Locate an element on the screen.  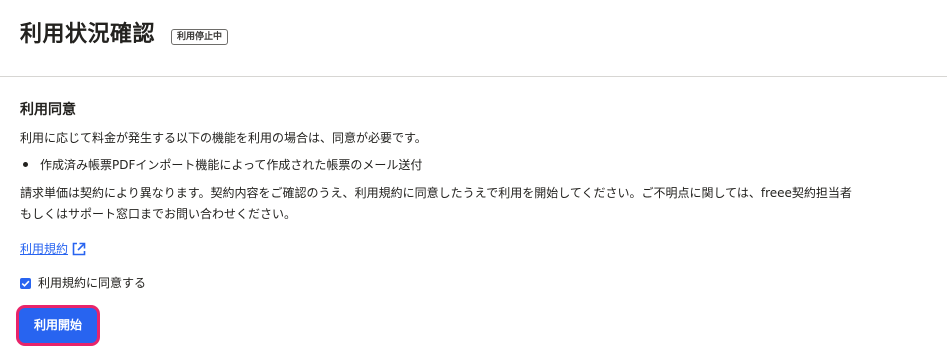
start-button-highlight: 利用開始 is located at coordinates (58, 325).